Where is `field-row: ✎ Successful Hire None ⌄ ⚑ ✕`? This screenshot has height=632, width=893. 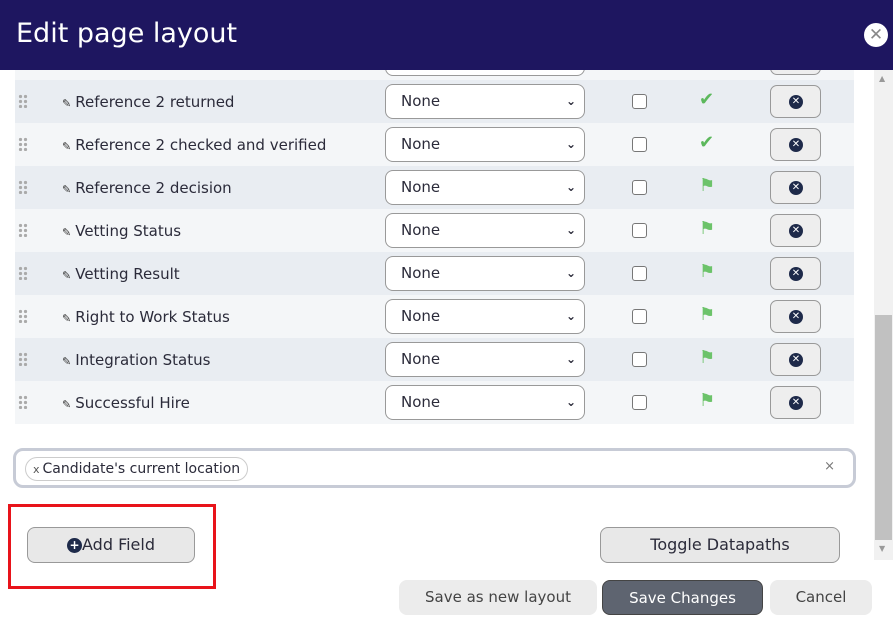 field-row: ✎ Successful Hire None ⌄ ⚑ ✕ is located at coordinates (434, 402).